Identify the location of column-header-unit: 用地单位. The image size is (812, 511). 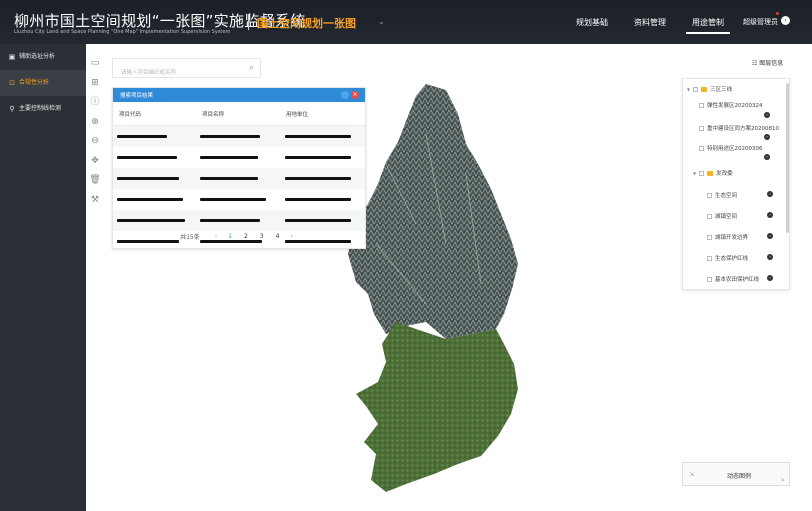
(323, 114).